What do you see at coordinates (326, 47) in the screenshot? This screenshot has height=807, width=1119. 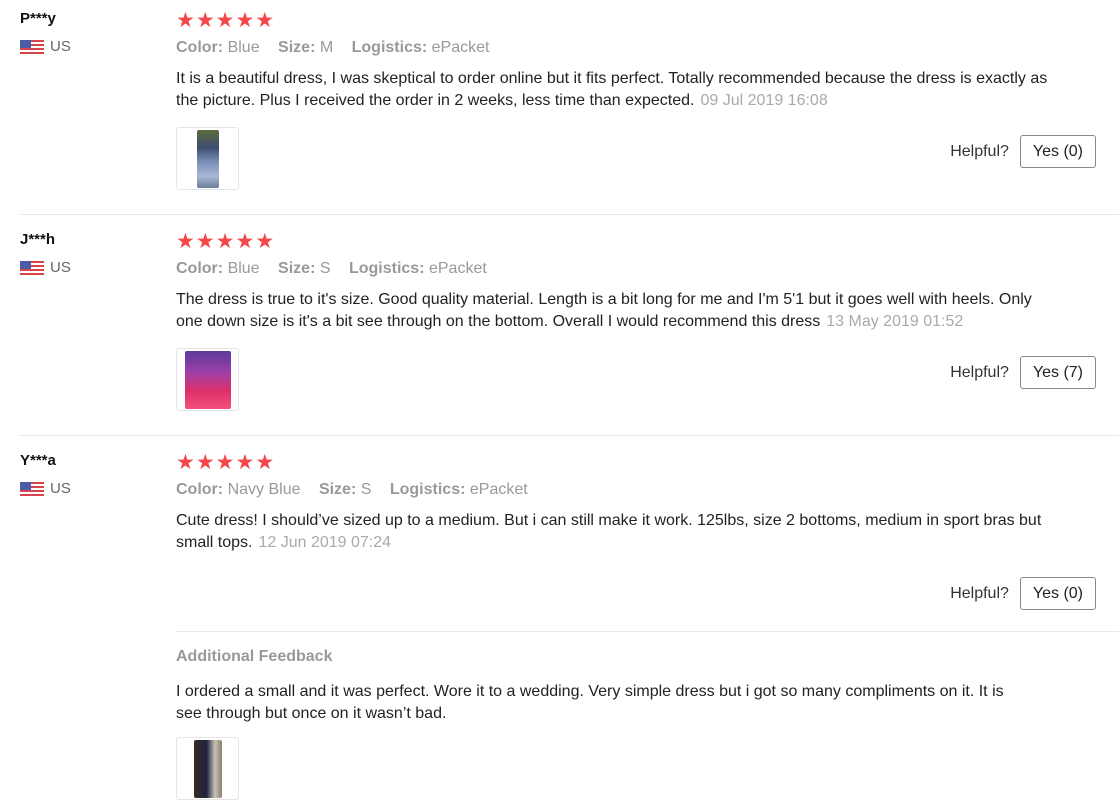 I see `attr-size: M` at bounding box center [326, 47].